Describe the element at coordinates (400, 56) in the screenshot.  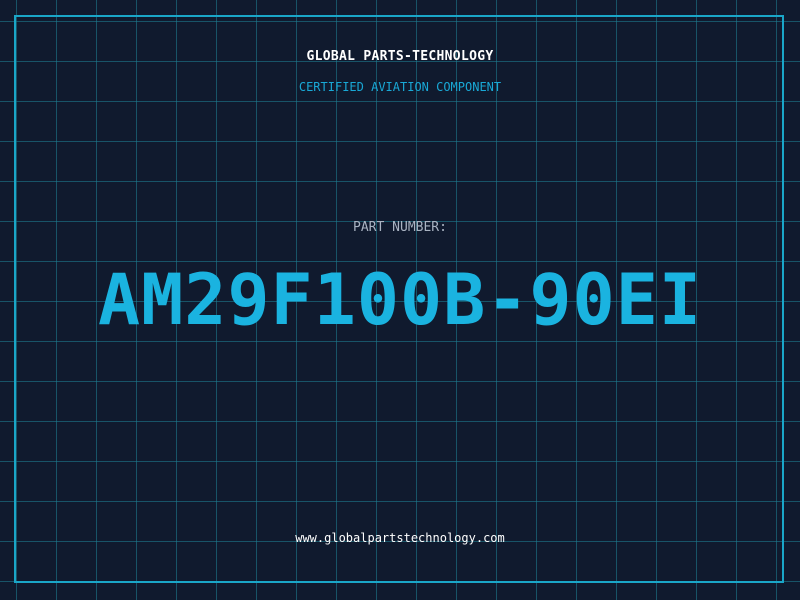
I see `company-name: GLOBAL PARTS-TECHNOLOGY` at that location.